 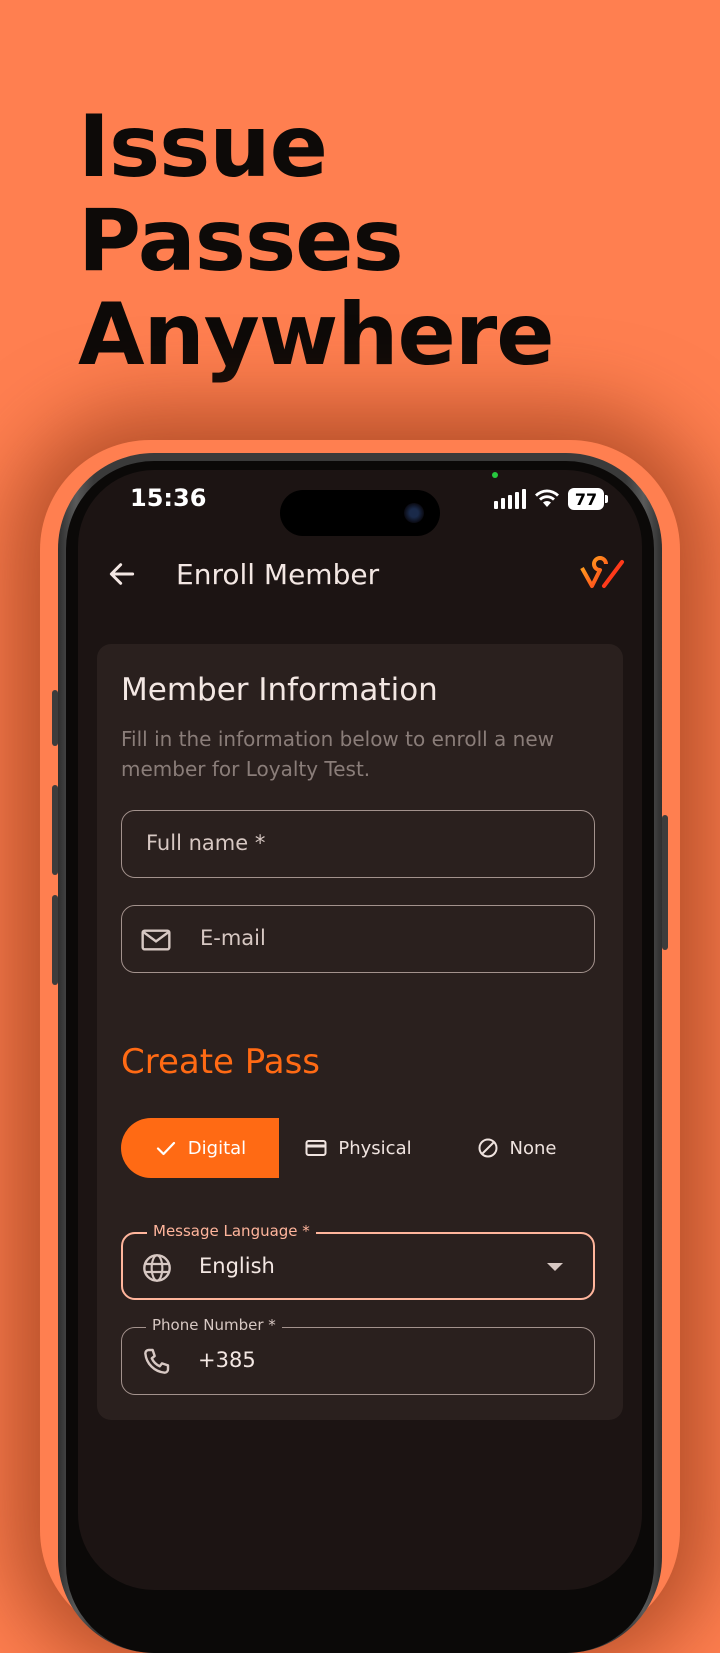 What do you see at coordinates (414, 513) in the screenshot?
I see `camera-icon` at bounding box center [414, 513].